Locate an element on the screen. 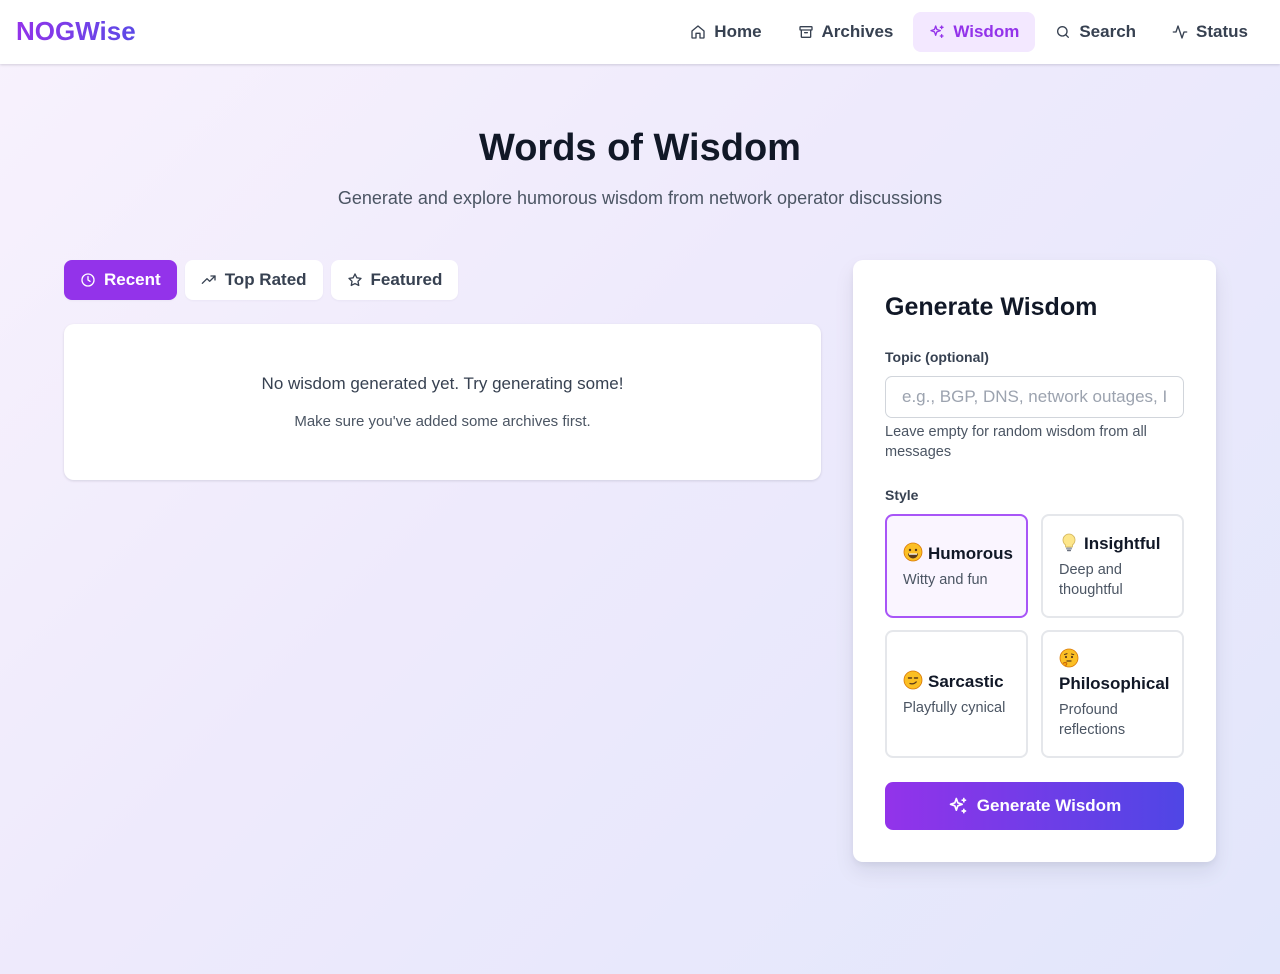 The image size is (1280, 974). style-title-text: Sarcastic is located at coordinates (966, 681).